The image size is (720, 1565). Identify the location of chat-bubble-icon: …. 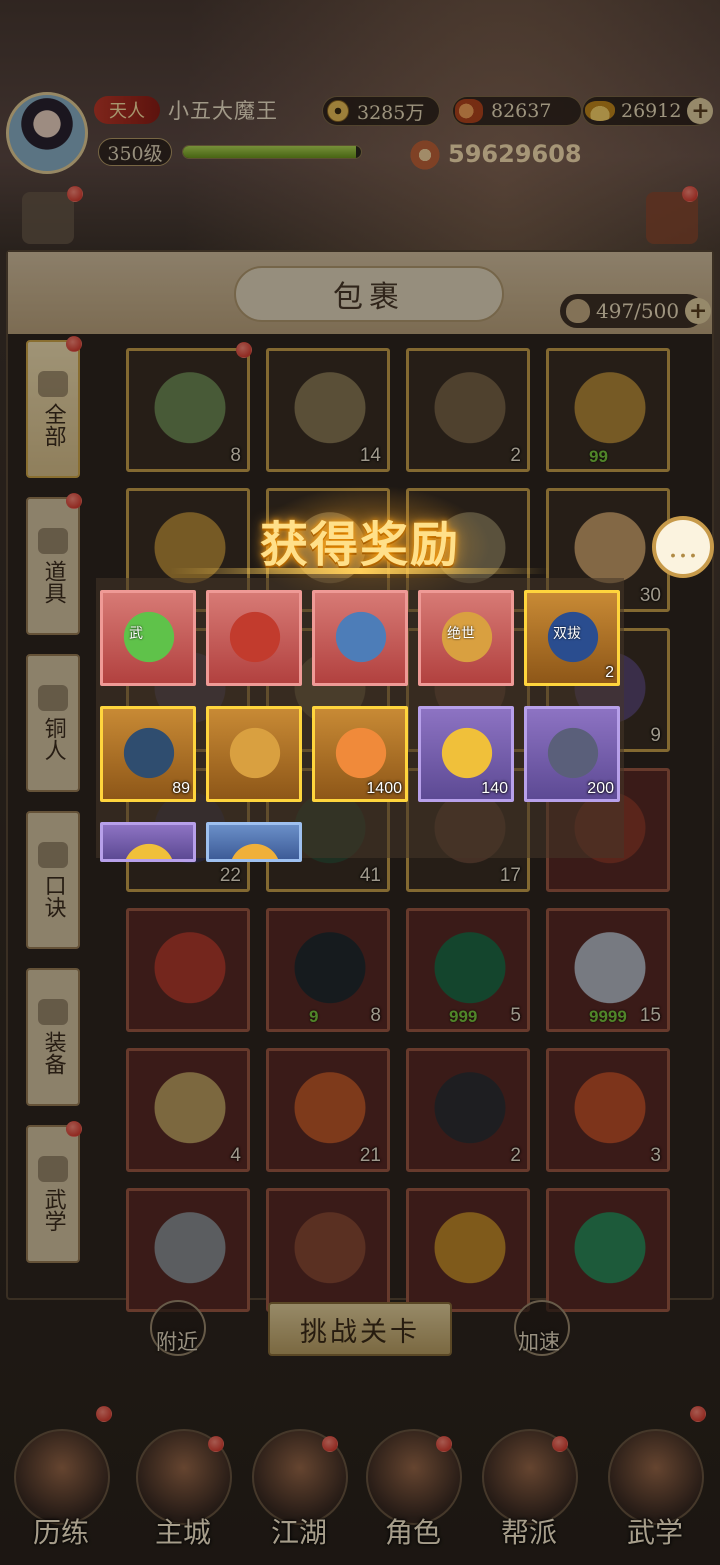
(683, 547).